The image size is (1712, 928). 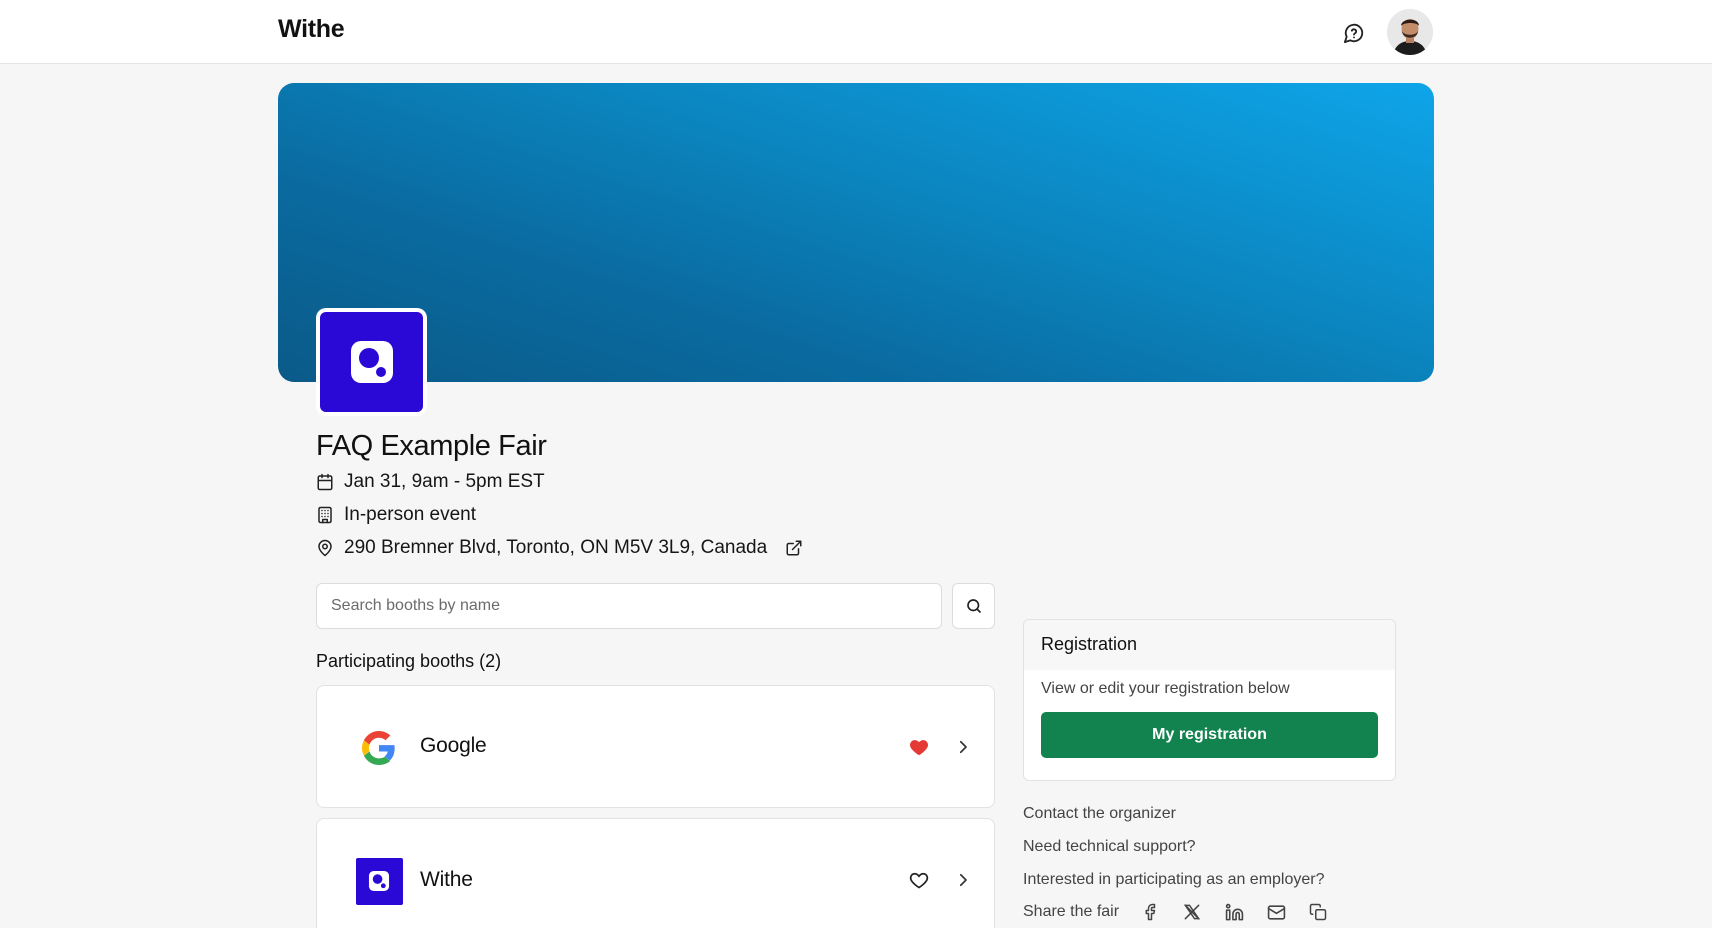 I want to click on booth-card-google: Google, so click(x=655, y=746).